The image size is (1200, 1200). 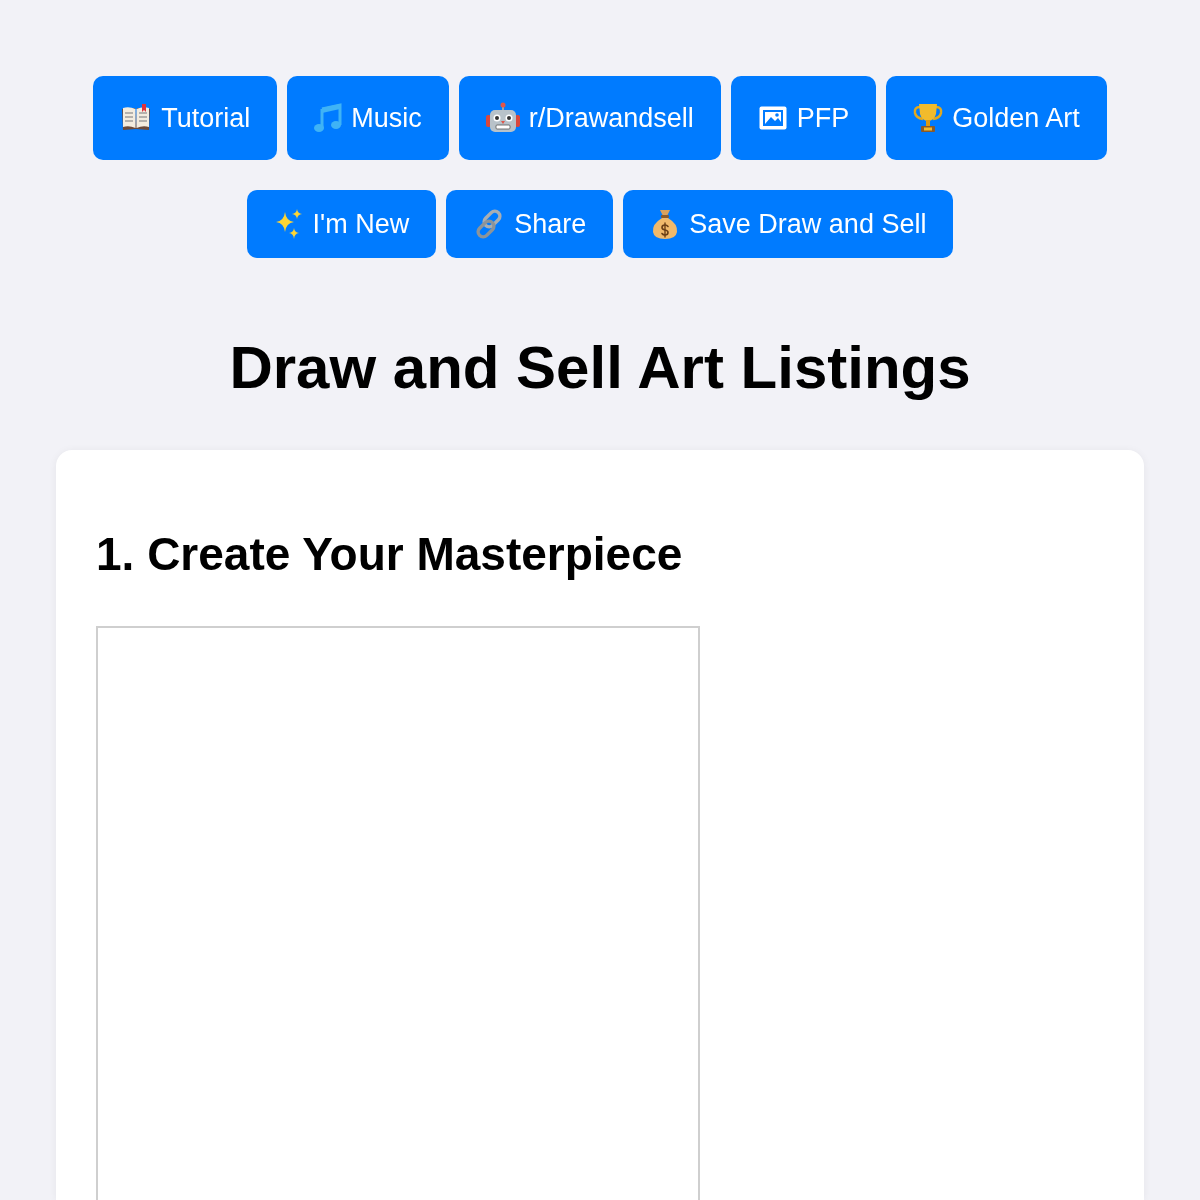 I want to click on book-icon, so click(x=136, y=118).